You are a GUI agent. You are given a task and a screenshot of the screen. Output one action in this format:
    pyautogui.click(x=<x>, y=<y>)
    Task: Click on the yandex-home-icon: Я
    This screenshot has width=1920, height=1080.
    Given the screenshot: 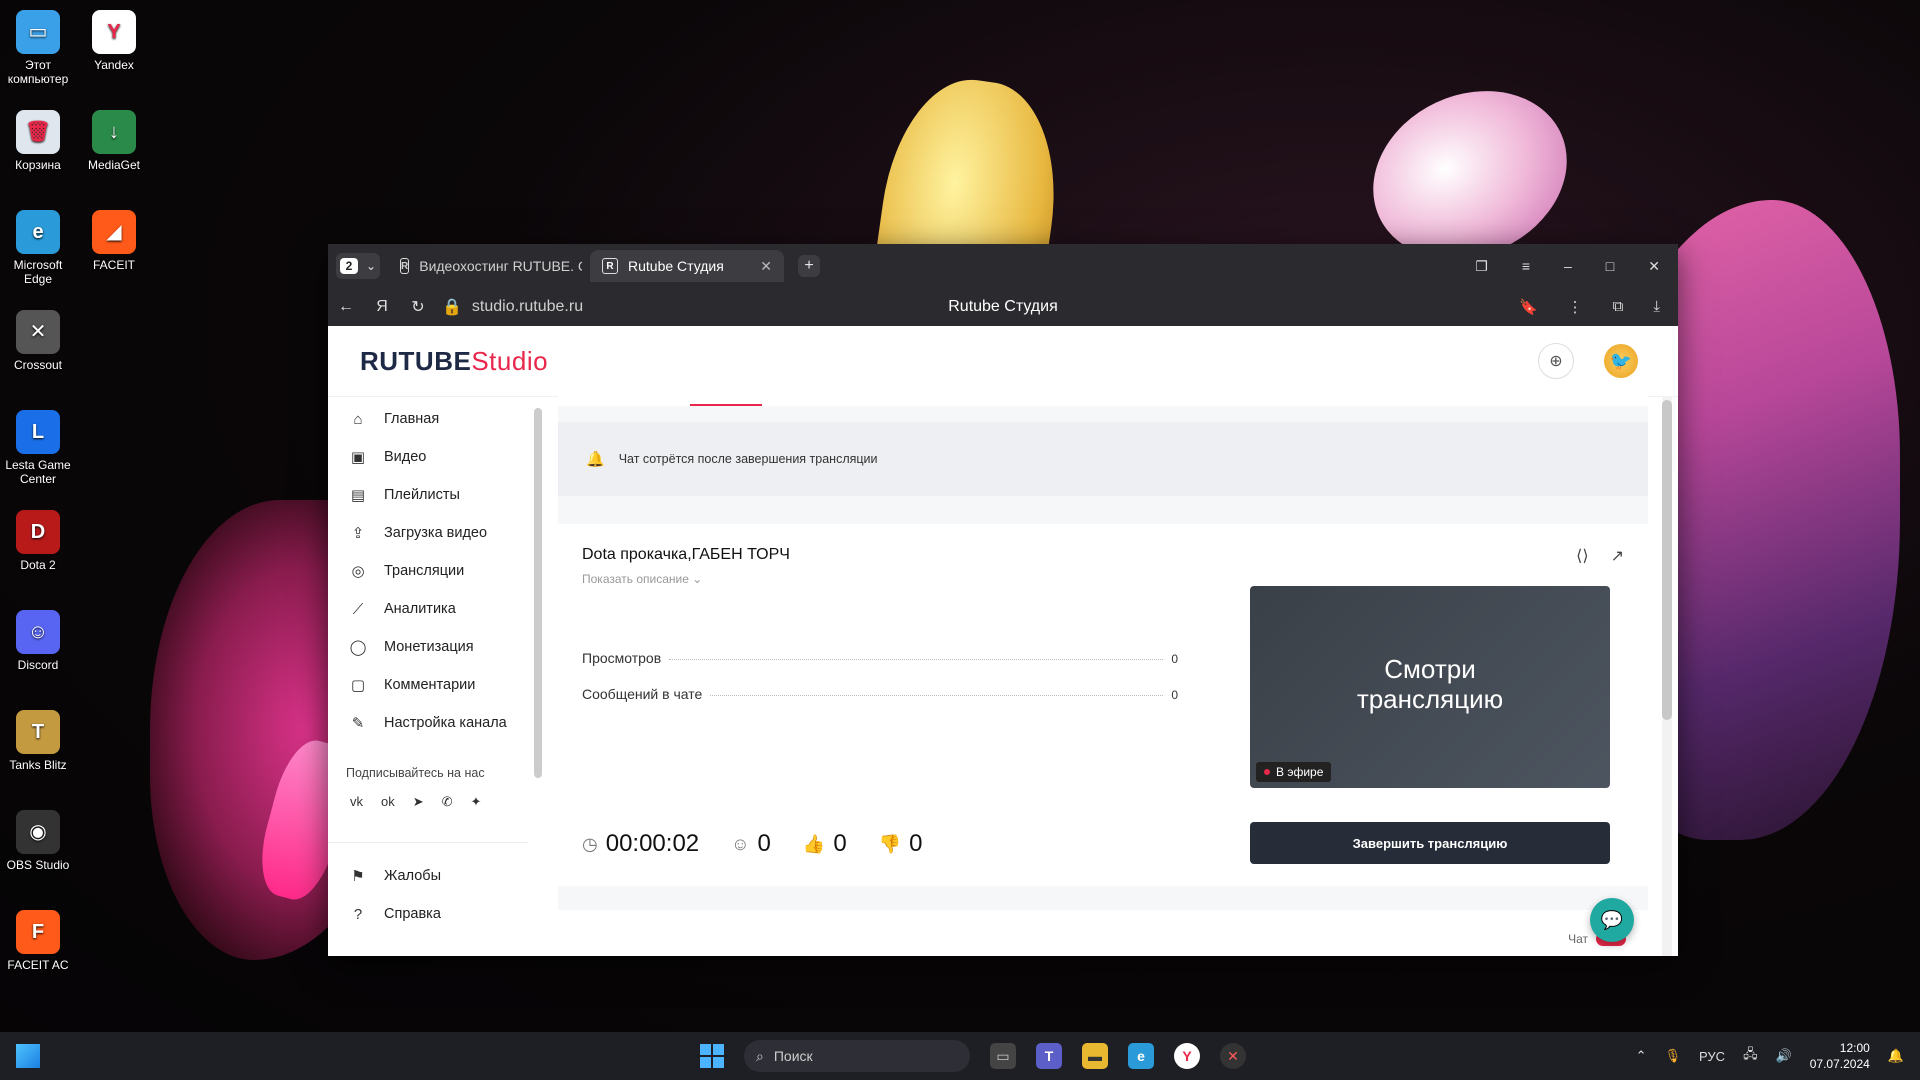 What is the action you would take?
    pyautogui.click(x=382, y=307)
    